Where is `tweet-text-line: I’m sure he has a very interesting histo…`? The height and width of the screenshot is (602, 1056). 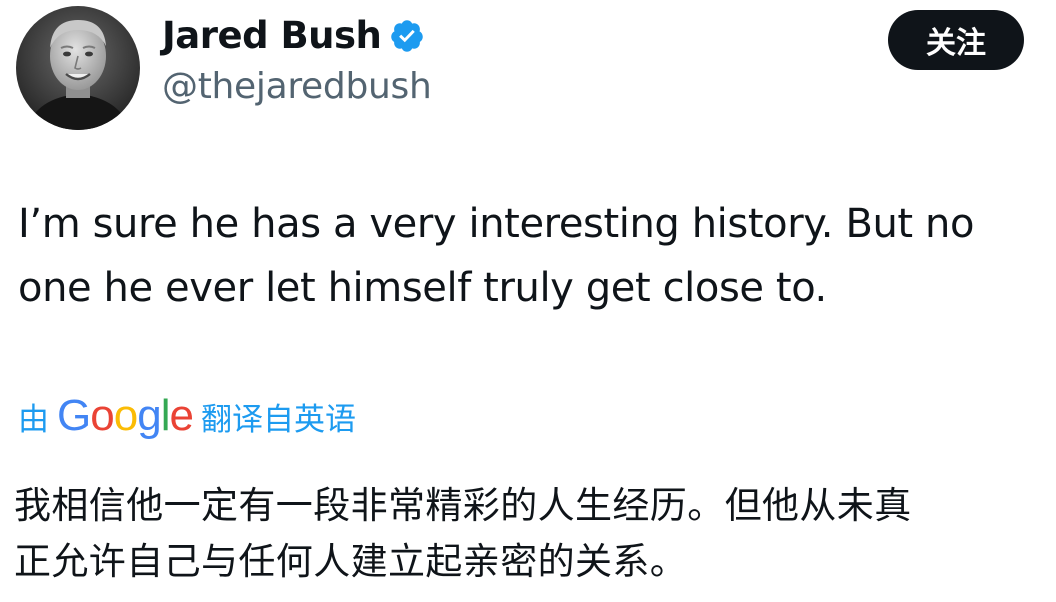
tweet-text-line: I’m sure he has a very interesting histo… is located at coordinates (496, 224).